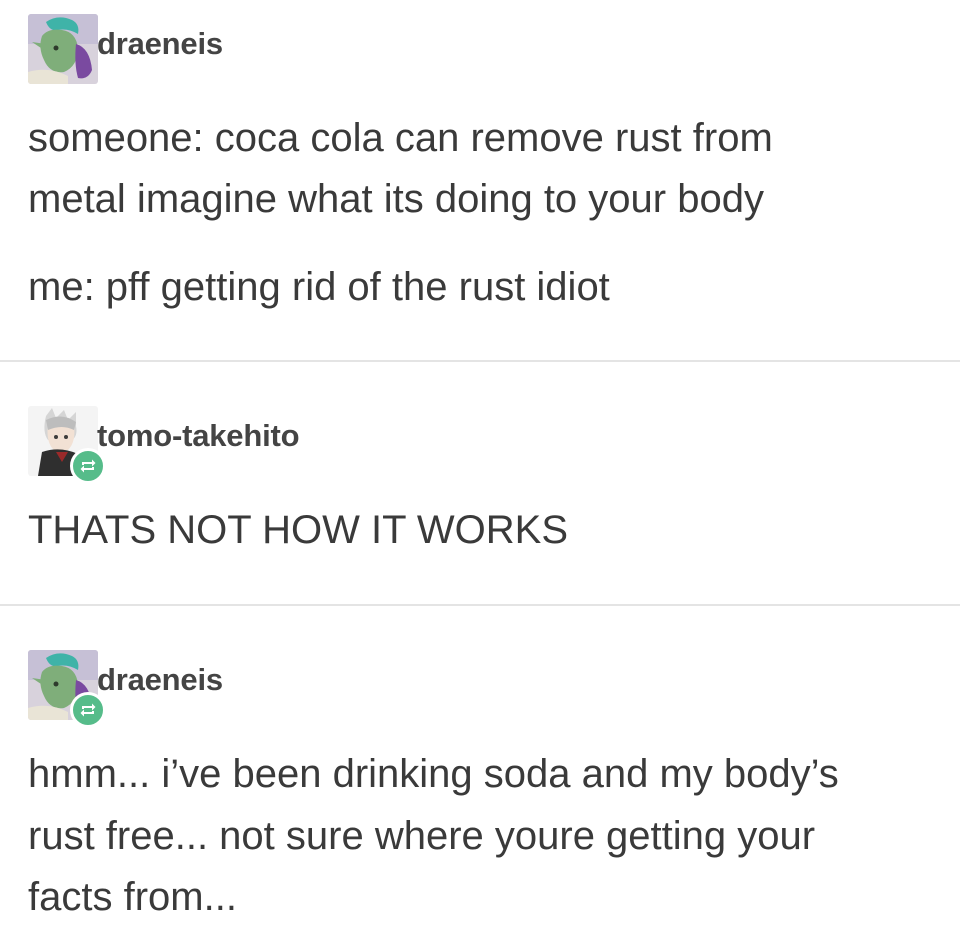  Describe the element at coordinates (400, 138) in the screenshot. I see `post-text-line: someone: coca cola can remove rust from` at that location.